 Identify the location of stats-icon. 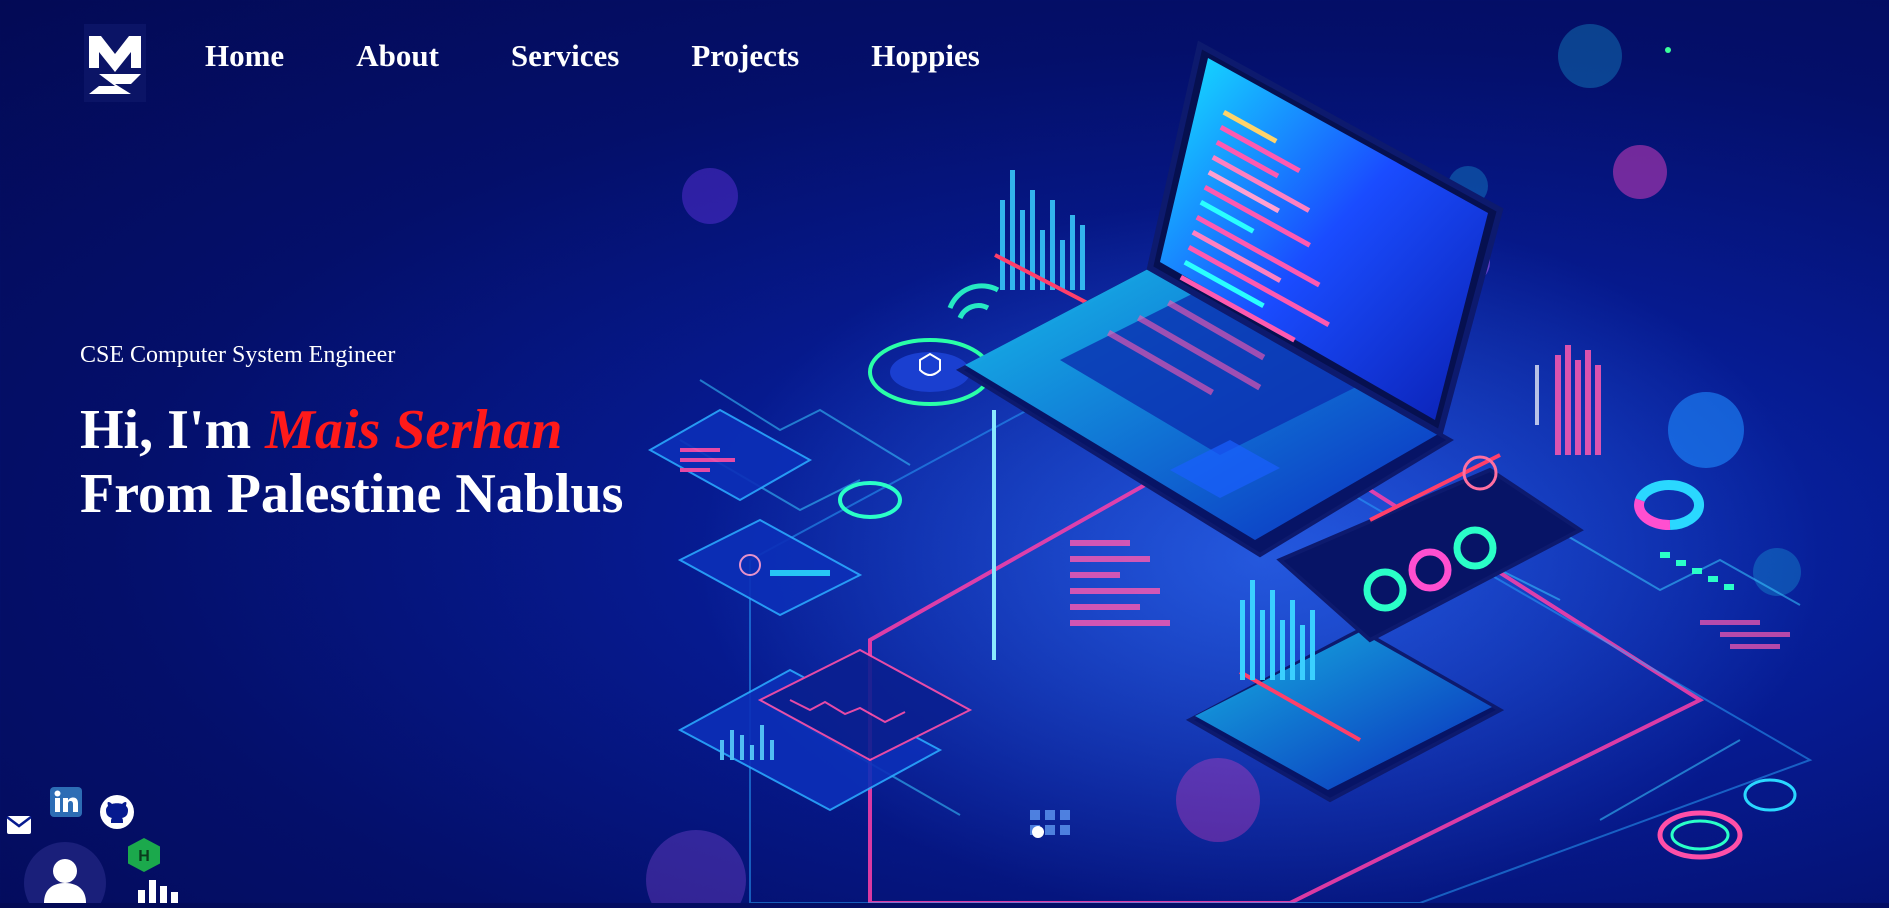
(159, 894).